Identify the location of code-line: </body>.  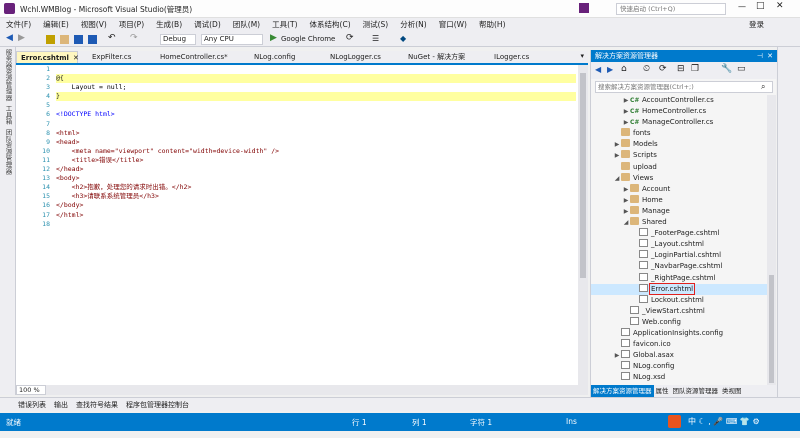
(316, 205).